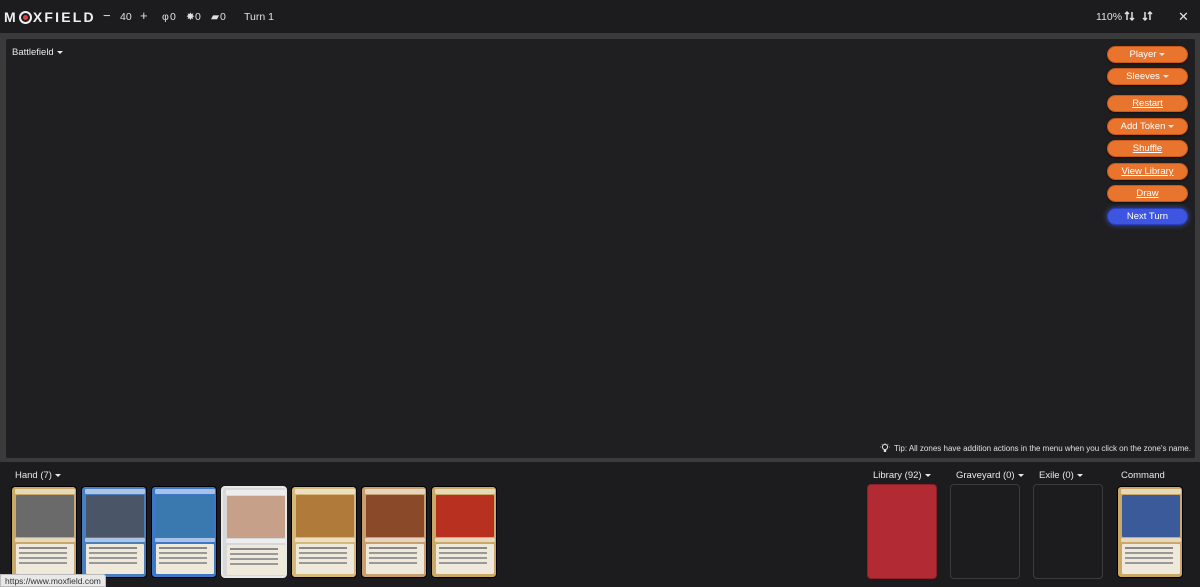 The height and width of the screenshot is (587, 1200). I want to click on view-library-button-label: View Library, so click(1147, 171).